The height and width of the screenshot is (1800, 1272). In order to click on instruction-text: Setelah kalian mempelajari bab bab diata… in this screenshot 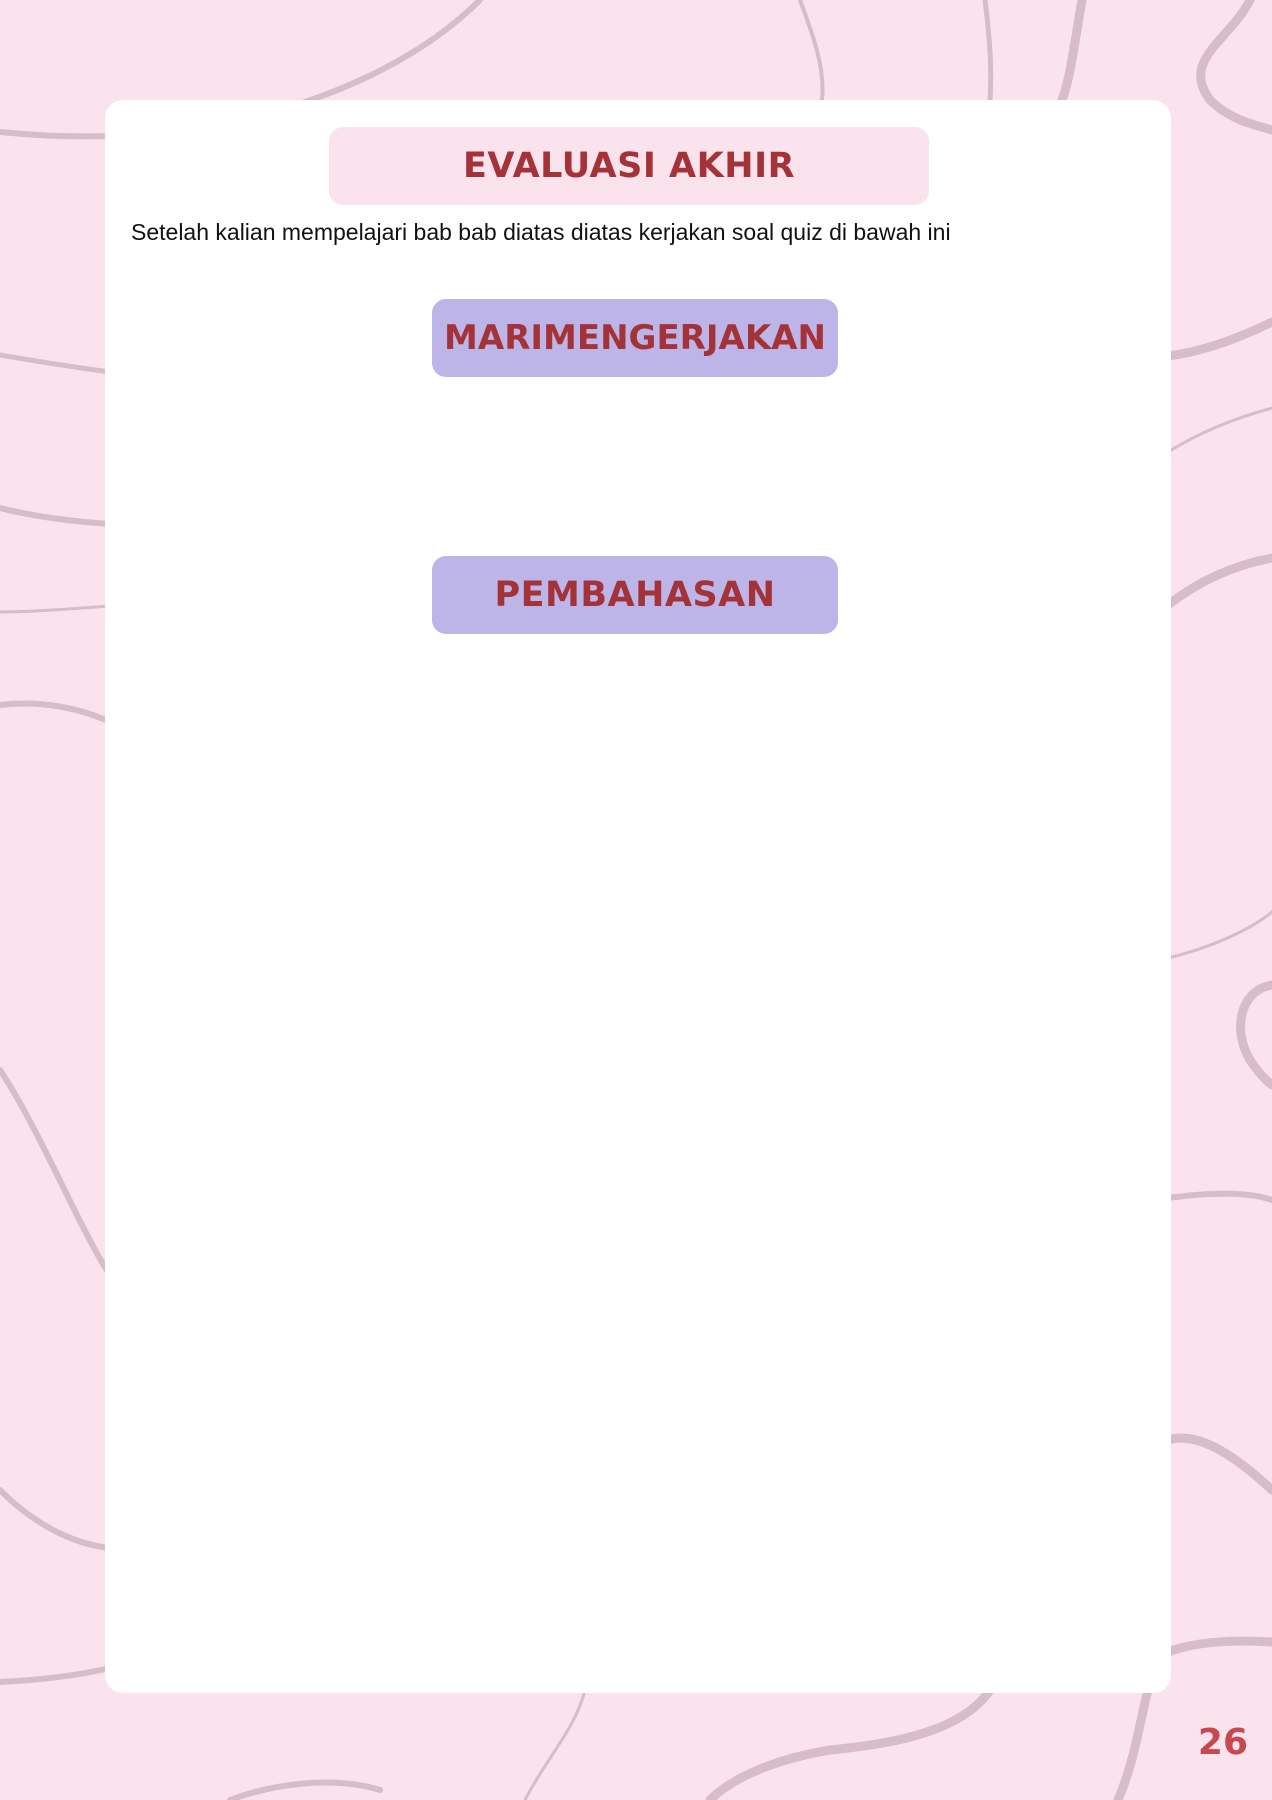, I will do `click(541, 232)`.